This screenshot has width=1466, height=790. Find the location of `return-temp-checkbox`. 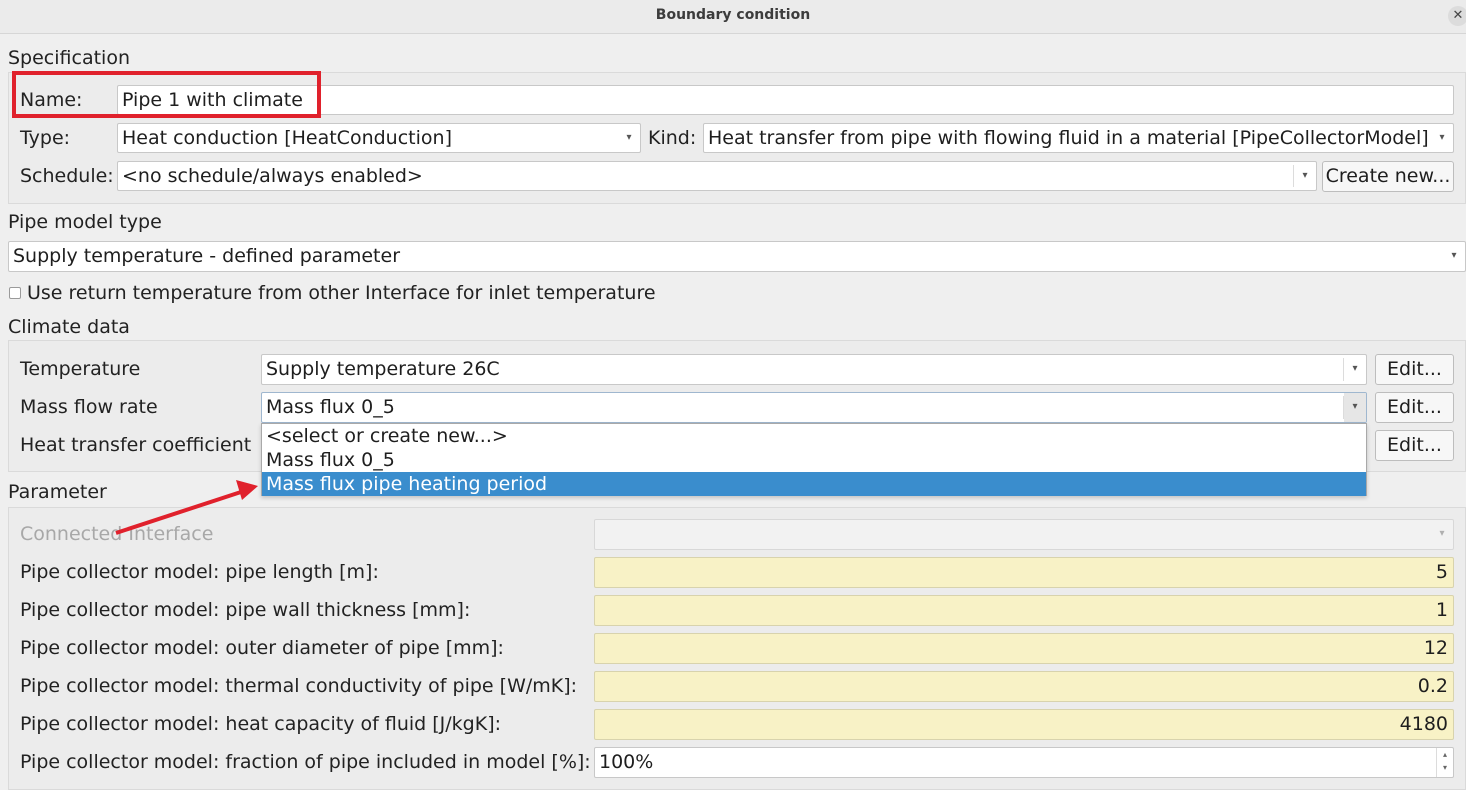

return-temp-checkbox is located at coordinates (15, 293).